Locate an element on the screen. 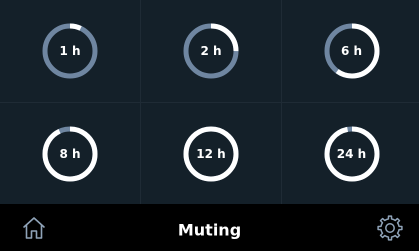 The width and height of the screenshot is (419, 251). mute-2h-tile: 2 h is located at coordinates (211, 51).